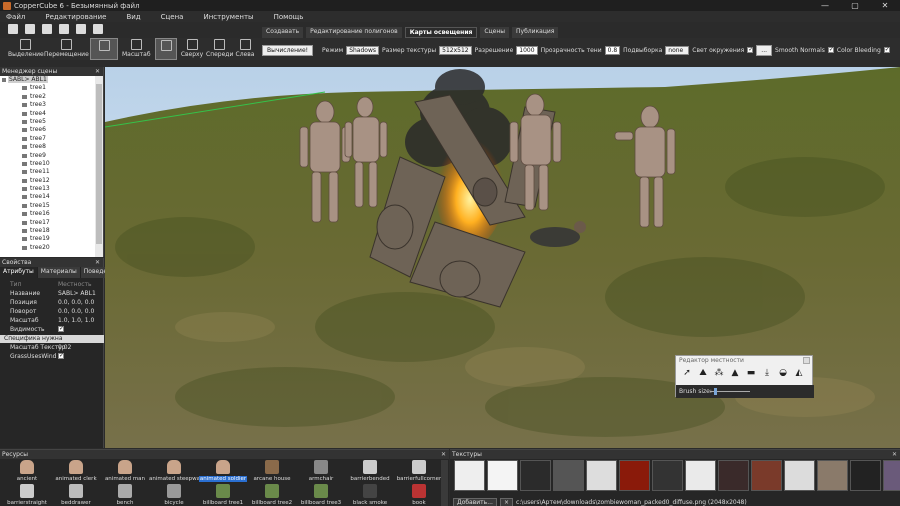  Describe the element at coordinates (48, 248) in the screenshot. I see `tree-item: tree20` at that location.